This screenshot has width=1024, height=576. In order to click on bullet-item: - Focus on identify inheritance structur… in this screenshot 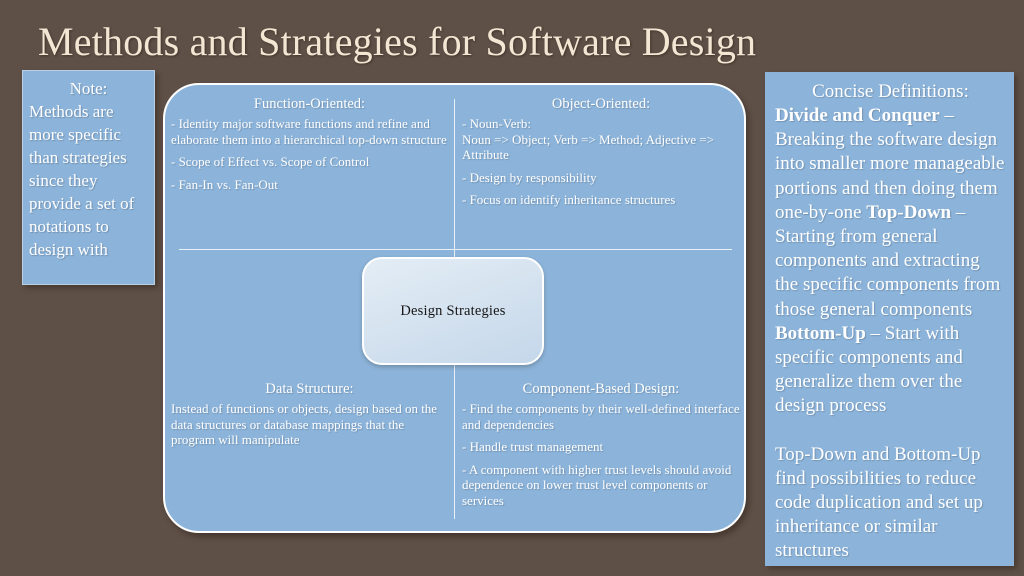, I will do `click(569, 199)`.